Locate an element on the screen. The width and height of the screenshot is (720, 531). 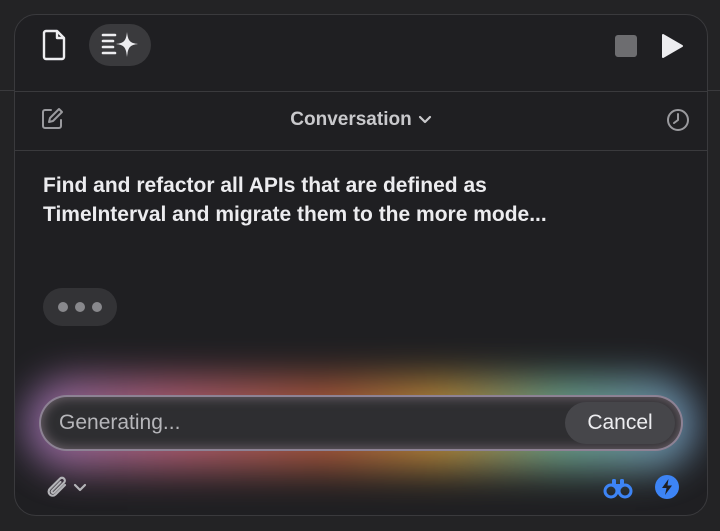
quick-action-button is located at coordinates (667, 487).